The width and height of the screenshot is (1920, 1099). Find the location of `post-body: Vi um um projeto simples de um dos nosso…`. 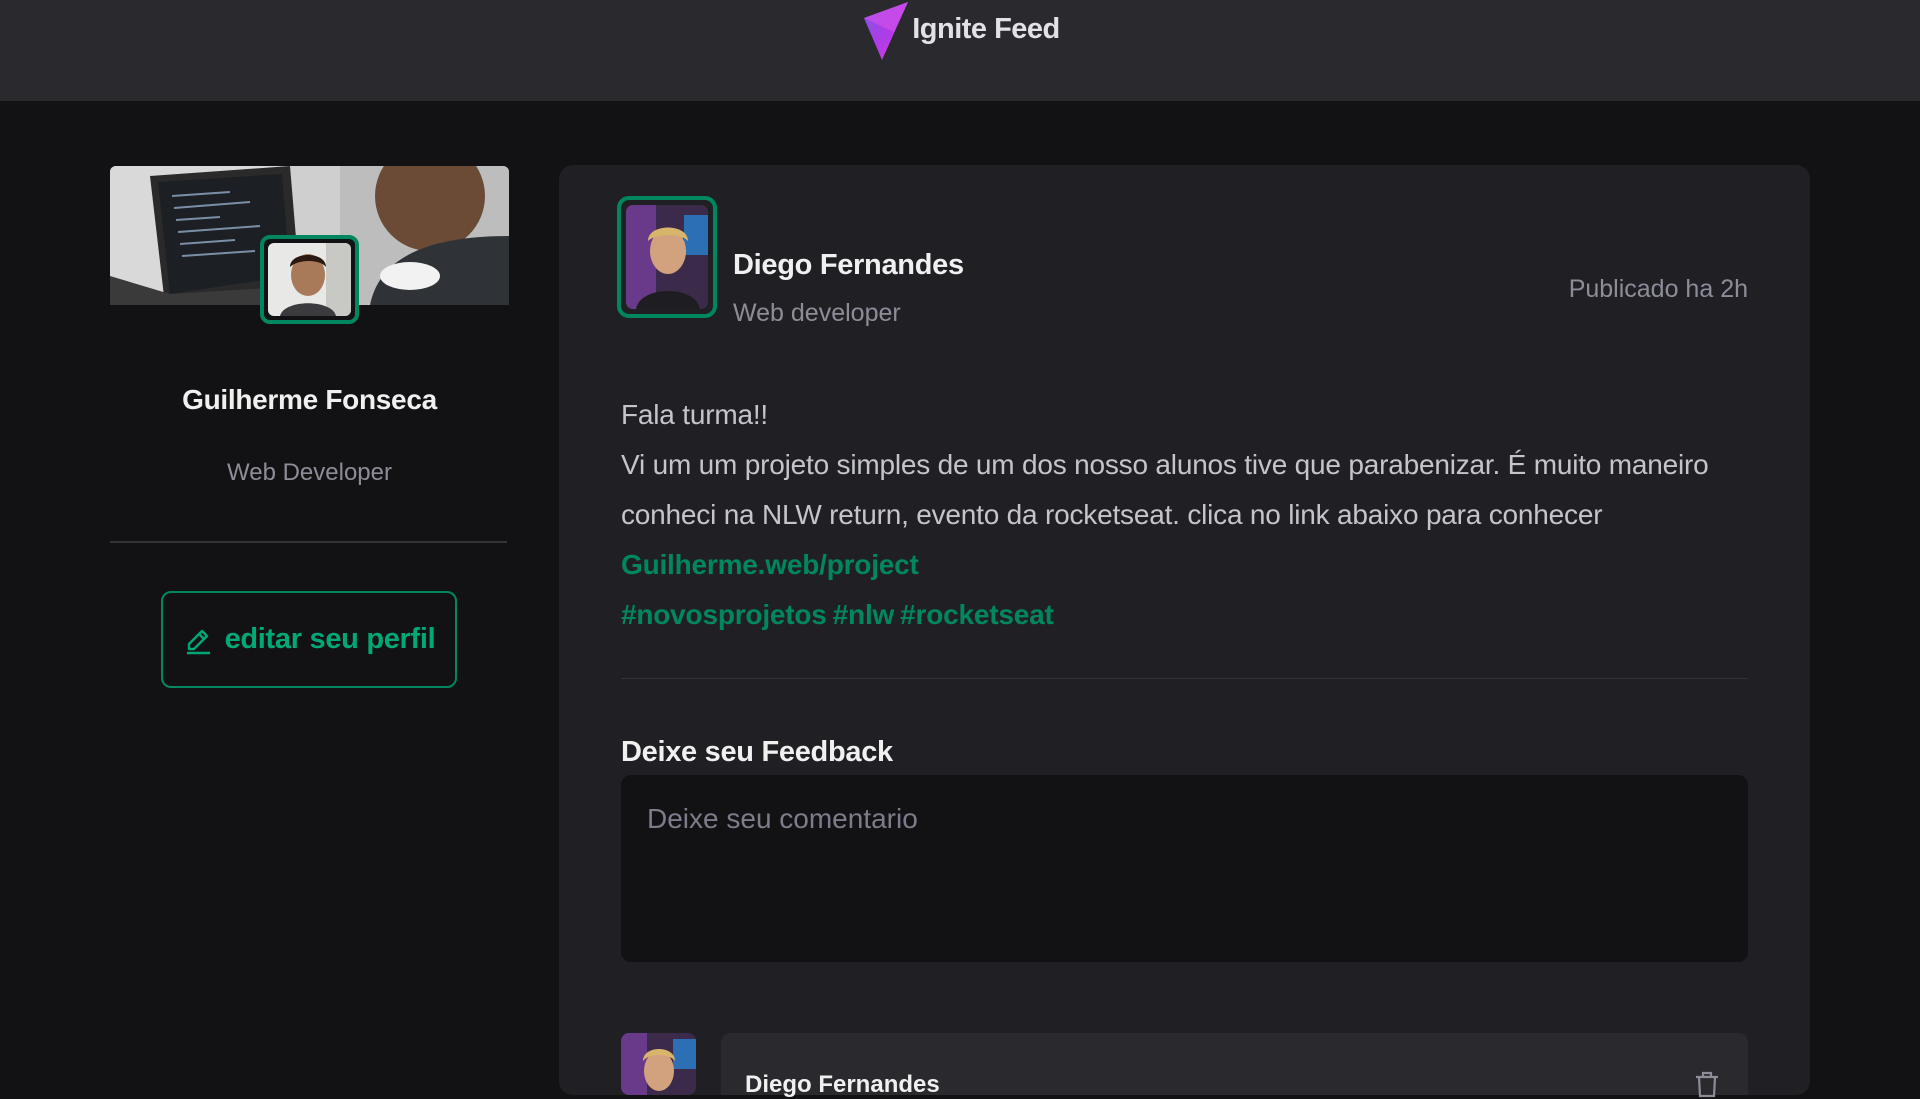

post-body: Vi um um projeto simples de um dos nosso… is located at coordinates (1165, 489).